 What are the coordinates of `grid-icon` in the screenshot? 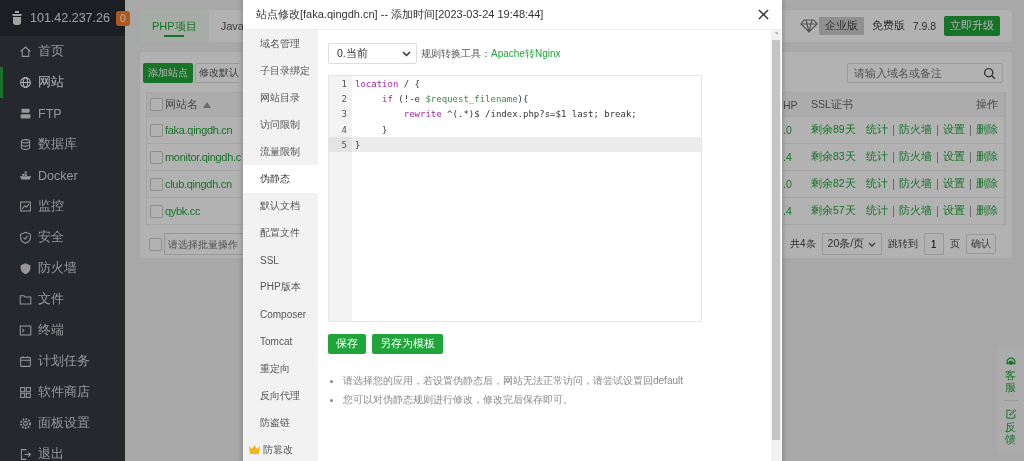 It's located at (25, 392).